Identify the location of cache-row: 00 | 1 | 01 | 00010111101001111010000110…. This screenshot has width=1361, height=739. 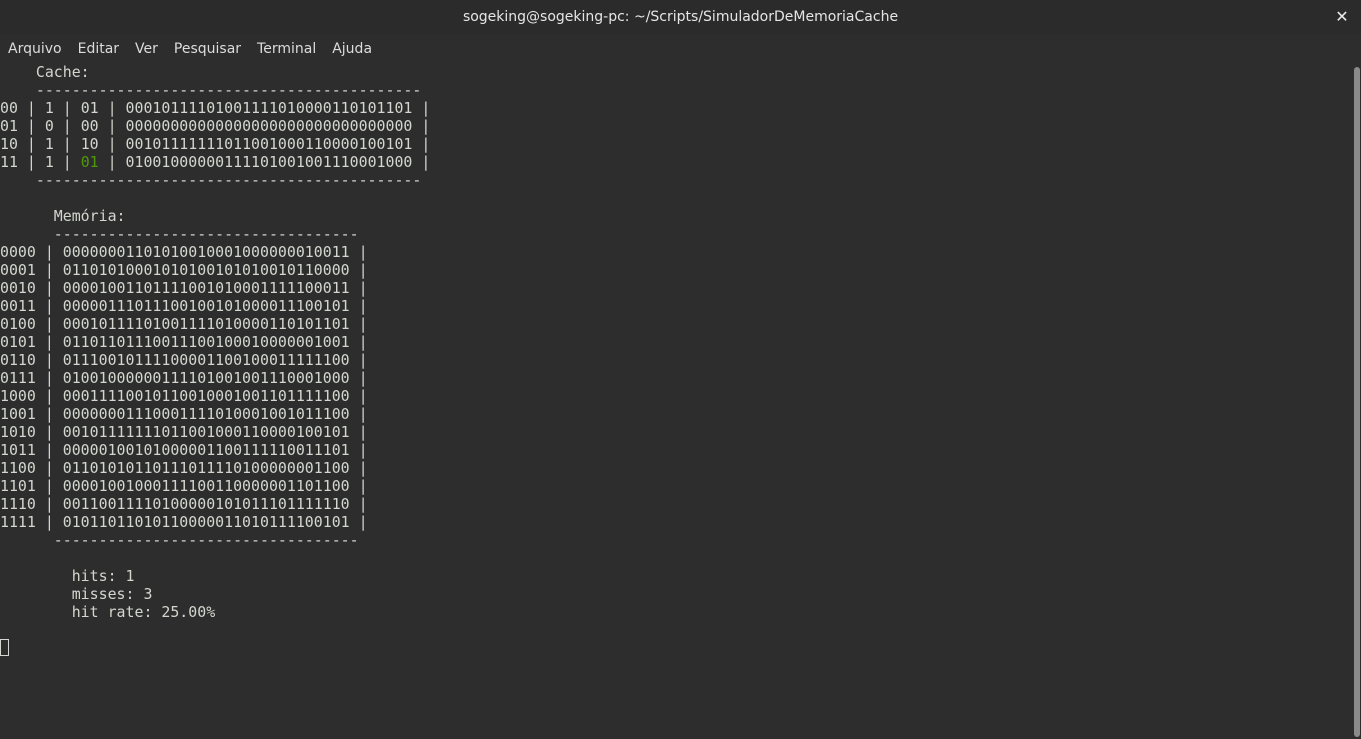
(215, 108).